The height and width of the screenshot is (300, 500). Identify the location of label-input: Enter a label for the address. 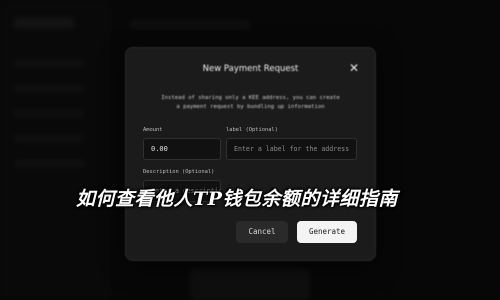
(291, 149).